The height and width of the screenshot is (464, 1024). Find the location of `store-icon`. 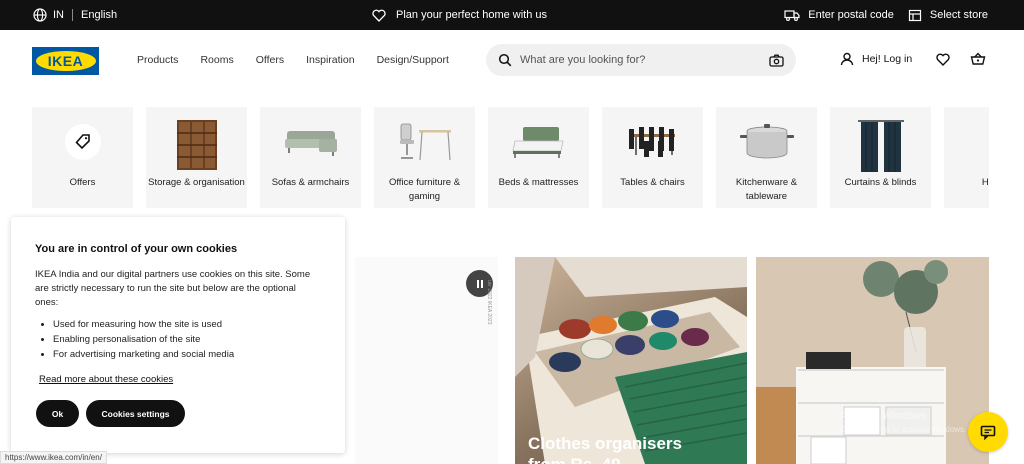

store-icon is located at coordinates (915, 15).